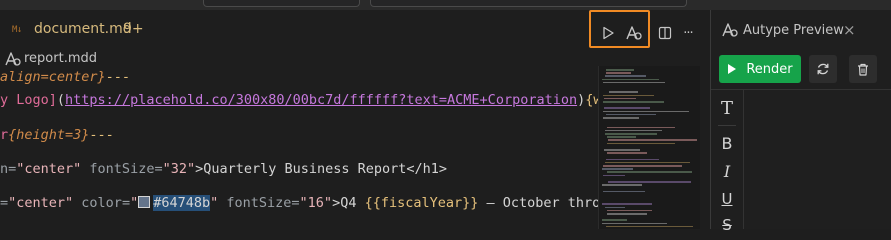 Image resolution: width=891 pixels, height=240 pixels. What do you see at coordinates (727, 225) in the screenshot?
I see `strikethrough-button: S` at bounding box center [727, 225].